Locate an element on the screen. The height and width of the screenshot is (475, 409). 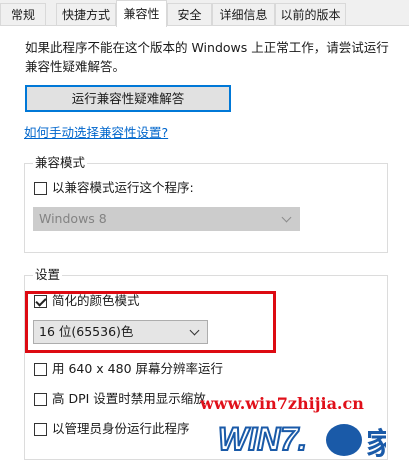
color-depth-value: 16 位(65536)色 is located at coordinates (86, 331).